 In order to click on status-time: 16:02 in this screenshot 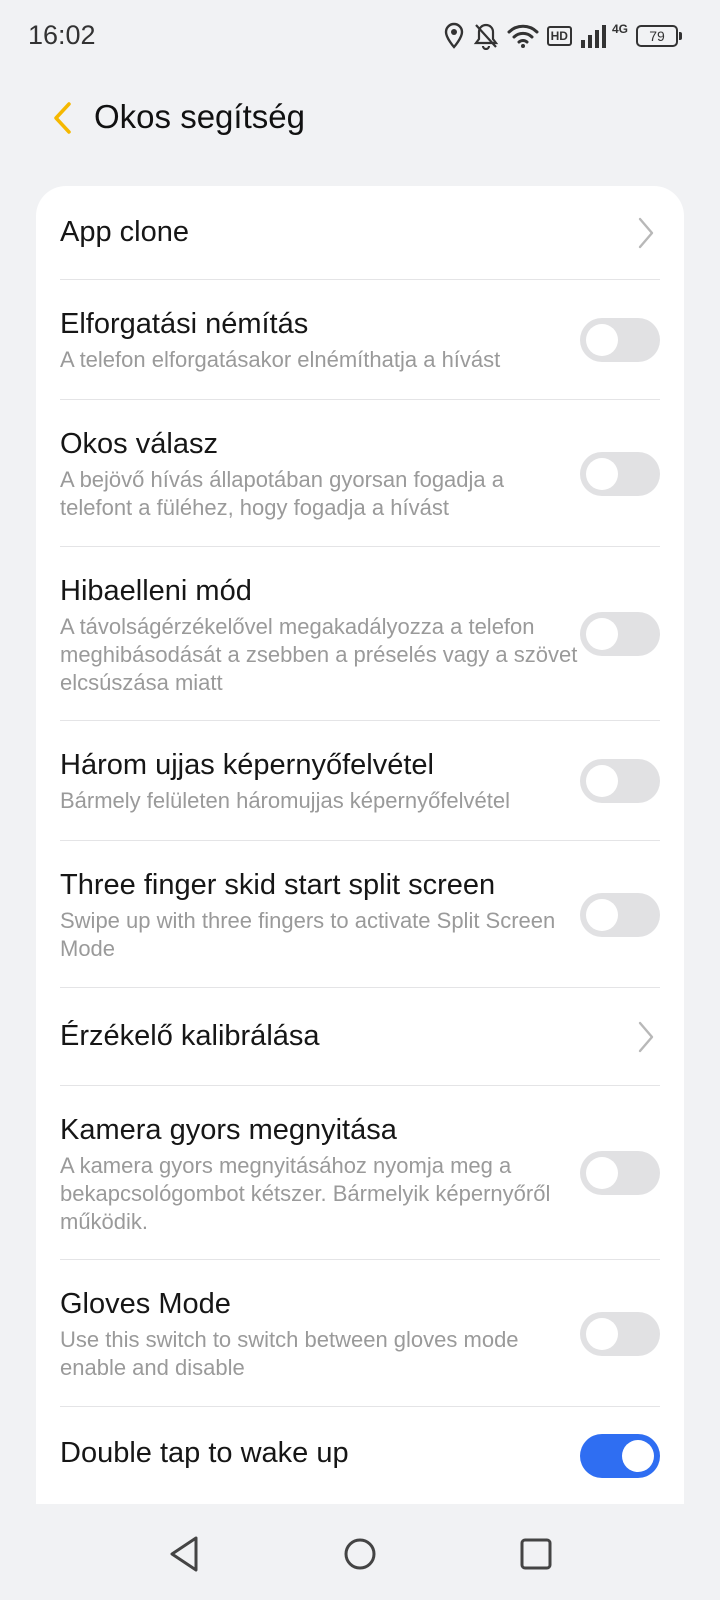, I will do `click(62, 35)`.